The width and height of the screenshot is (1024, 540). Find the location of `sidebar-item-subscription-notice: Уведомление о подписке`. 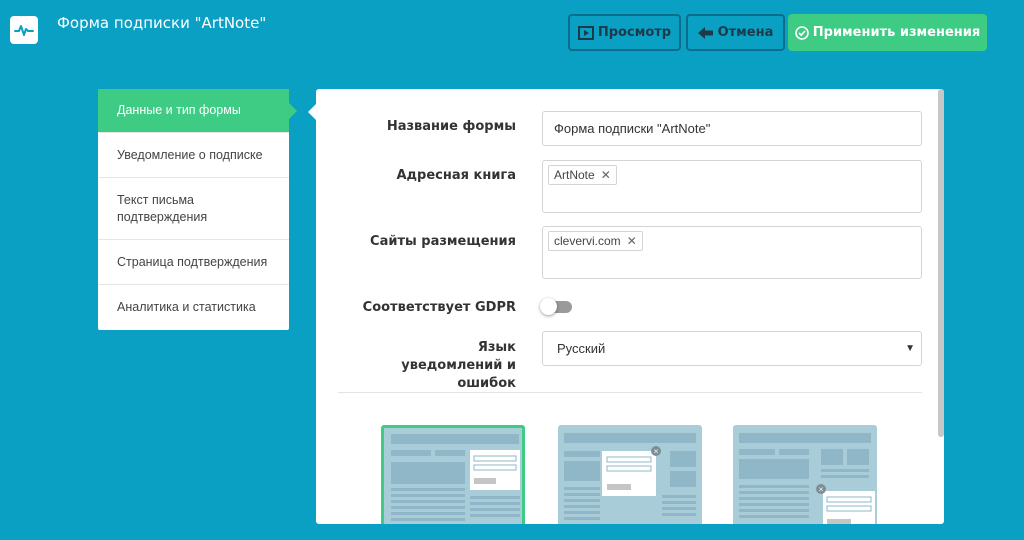

sidebar-item-subscription-notice: Уведомление о подписке is located at coordinates (193, 155).